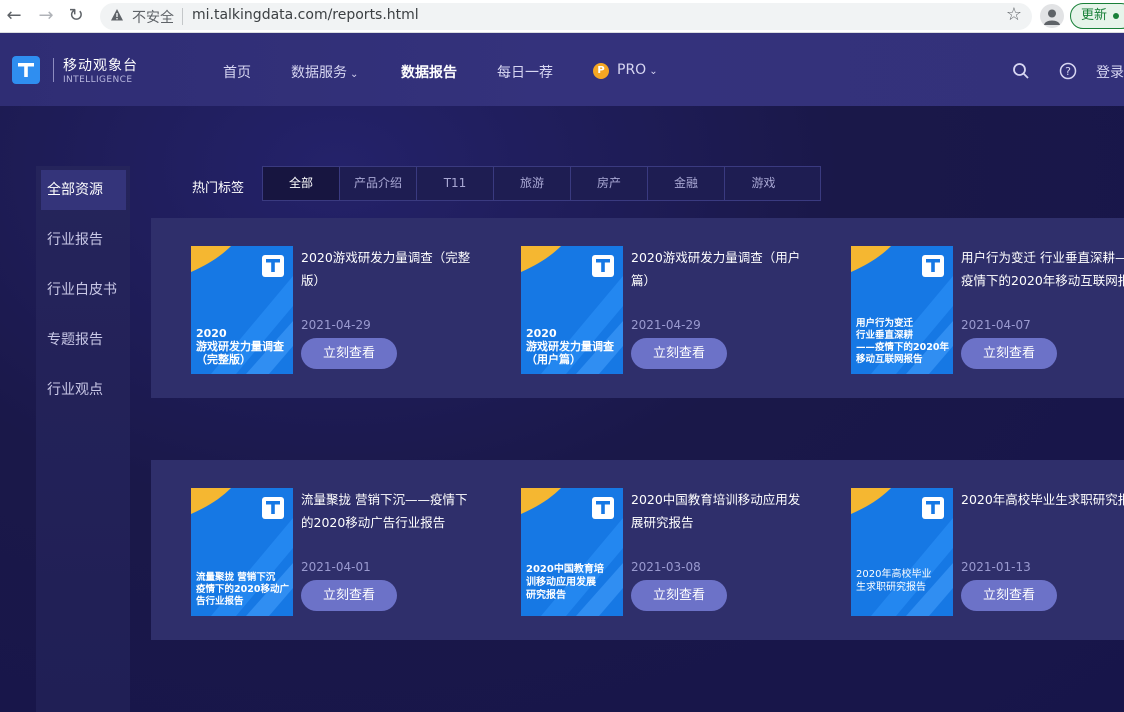 The height and width of the screenshot is (712, 1124). What do you see at coordinates (429, 72) in the screenshot?
I see `nav-data-reports: 数据报告` at bounding box center [429, 72].